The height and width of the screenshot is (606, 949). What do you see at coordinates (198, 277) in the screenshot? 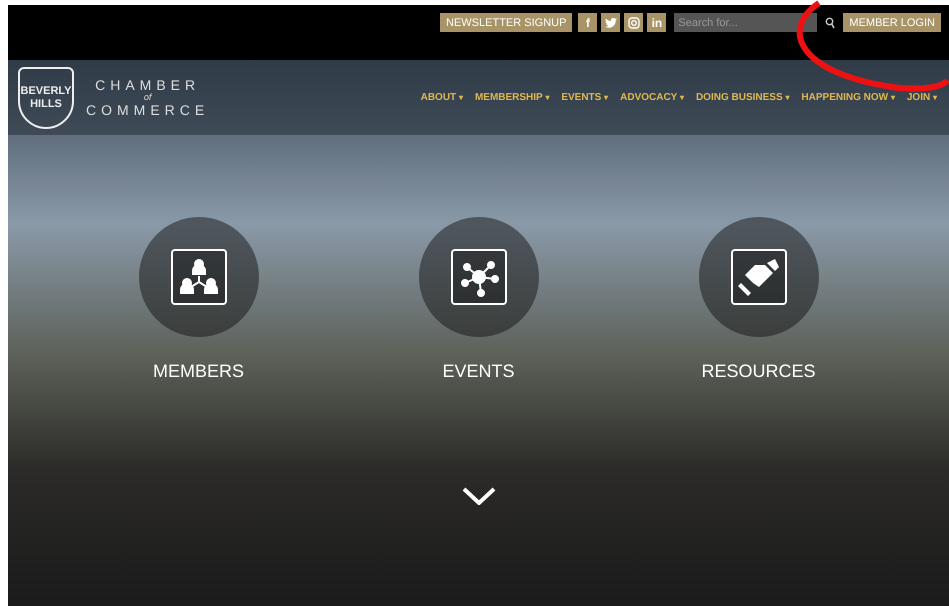
I see `people-network-icon` at bounding box center [198, 277].